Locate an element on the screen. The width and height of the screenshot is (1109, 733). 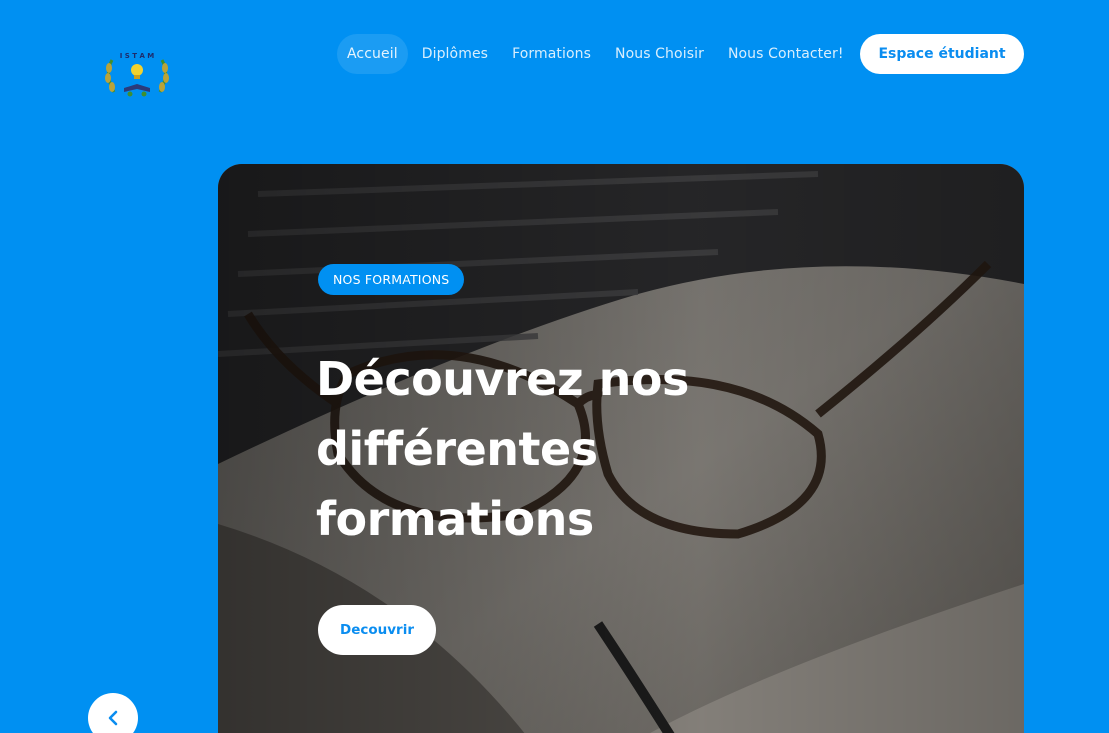
discover-button: Decouvrir is located at coordinates (377, 630).